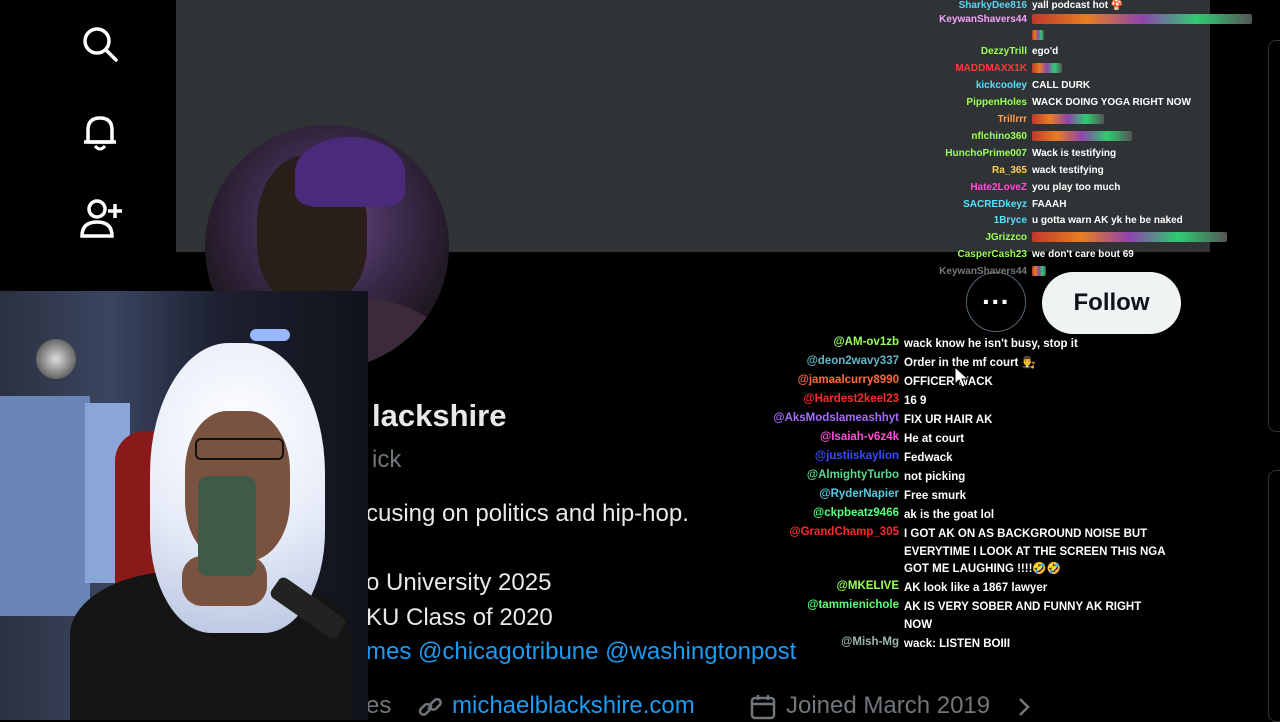 The height and width of the screenshot is (722, 1280). I want to click on chicagotribune-link: @chicagotribune, so click(508, 651).